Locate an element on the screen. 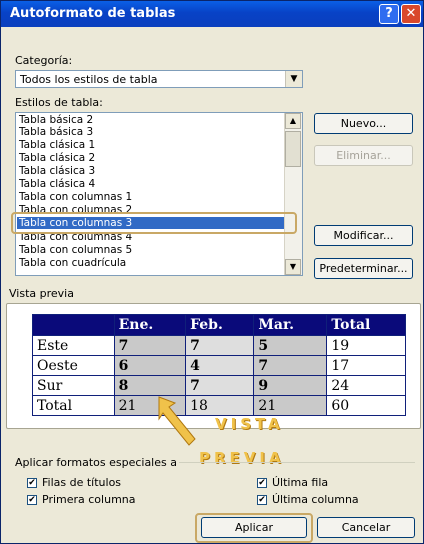 The image size is (424, 544). row-label: Total is located at coordinates (73, 405).